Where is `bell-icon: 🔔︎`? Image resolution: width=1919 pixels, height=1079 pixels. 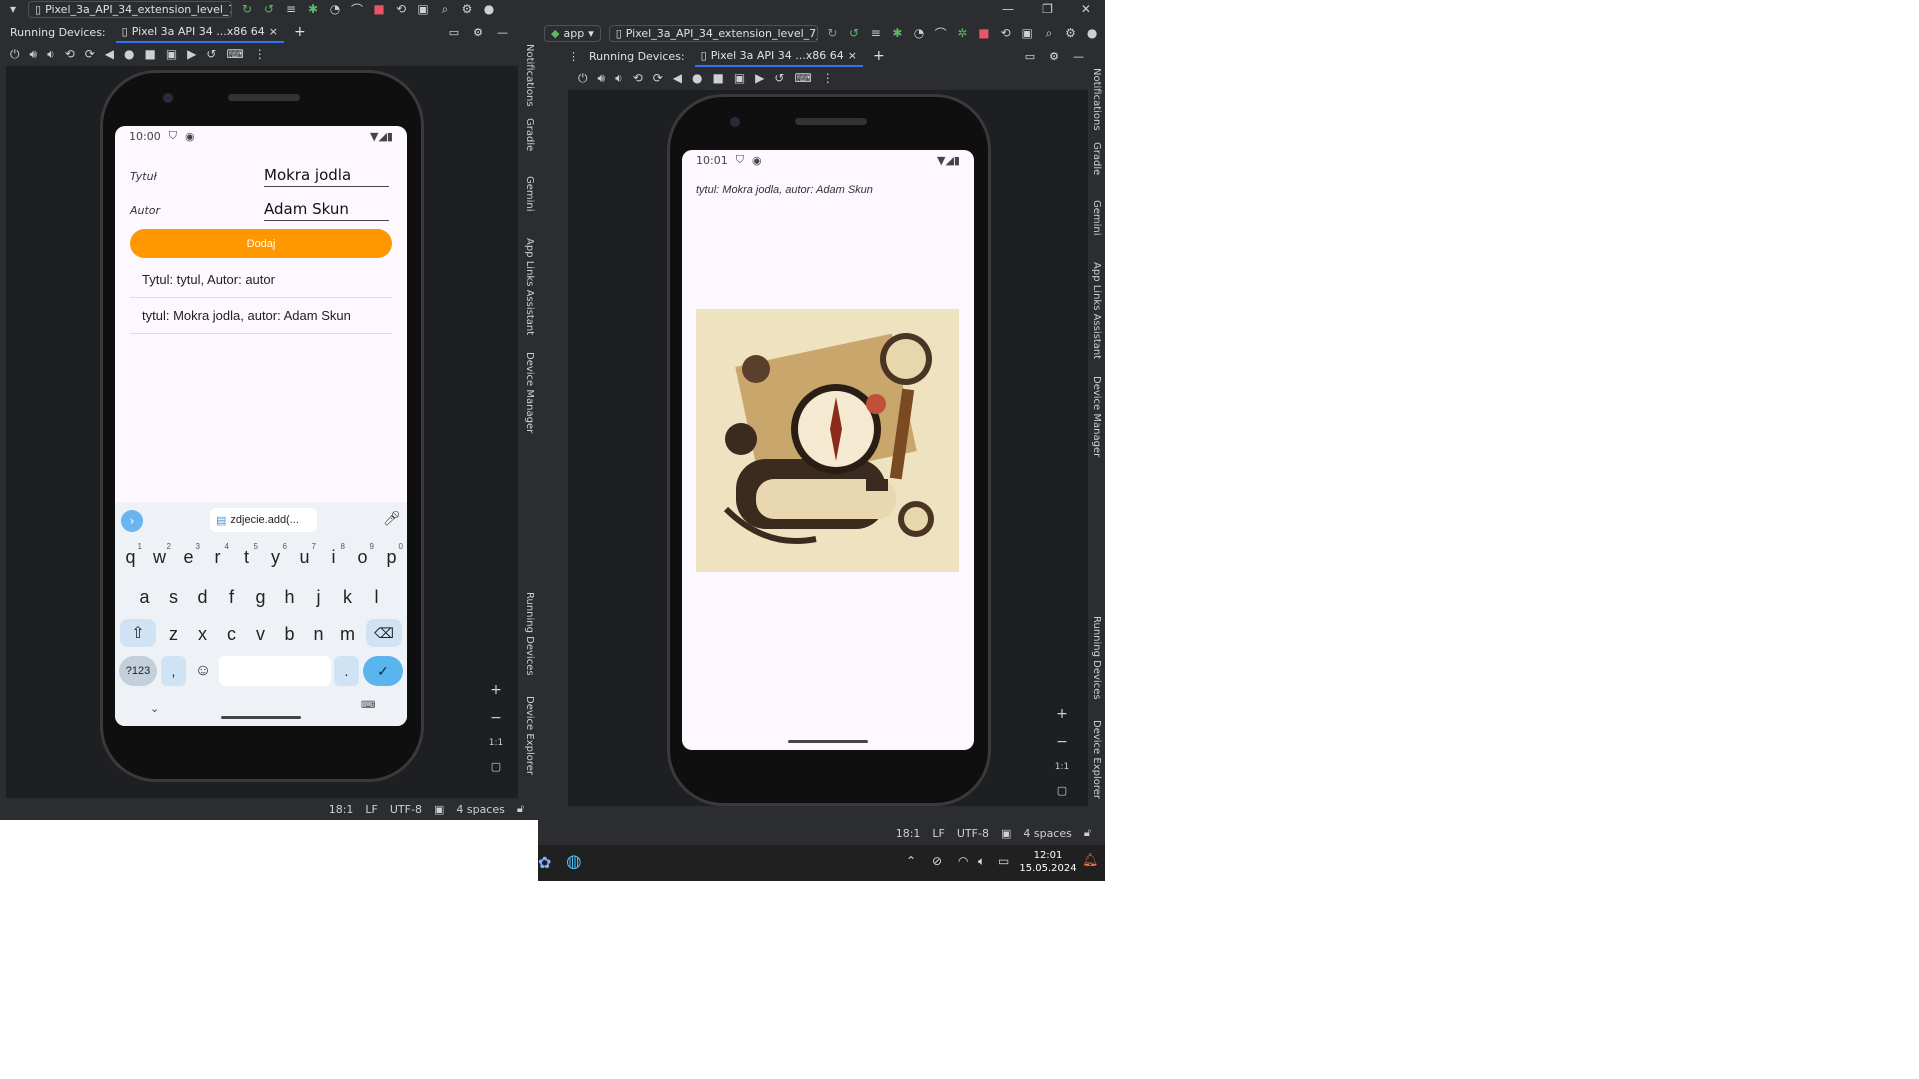
bell-icon: 🔔︎ is located at coordinates (1090, 860).